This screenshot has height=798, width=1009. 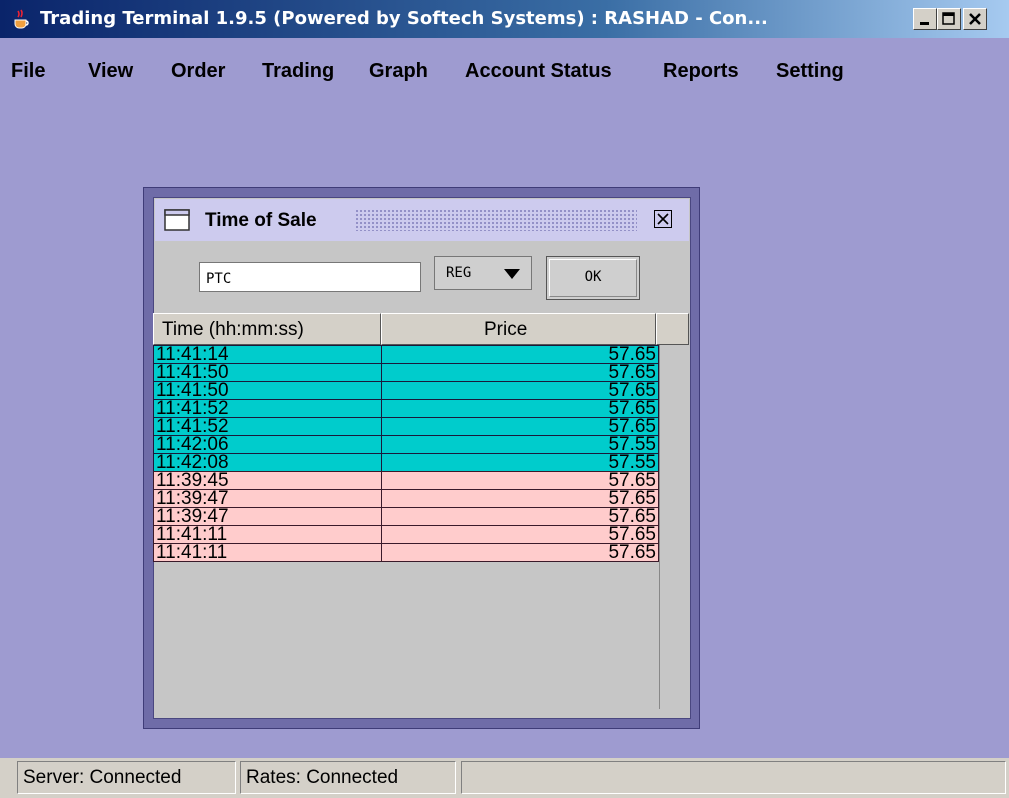 I want to click on time-cell: 11:42:06, so click(x=267, y=444).